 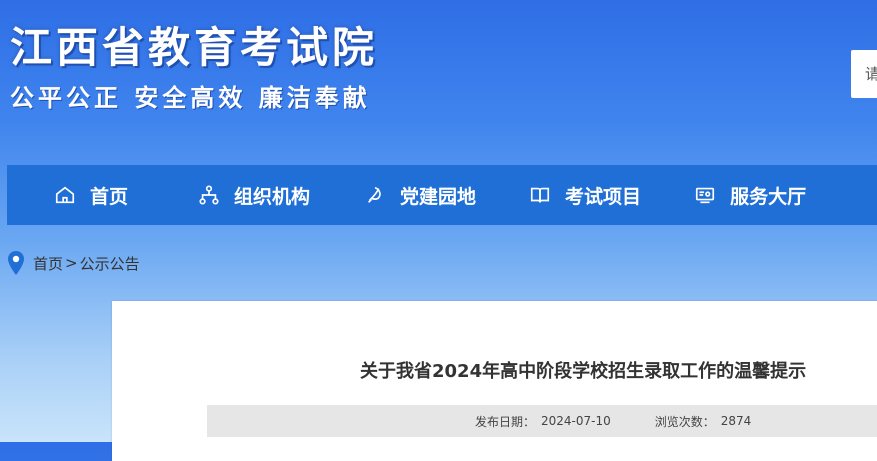 I want to click on org-chart-icon, so click(x=209, y=195).